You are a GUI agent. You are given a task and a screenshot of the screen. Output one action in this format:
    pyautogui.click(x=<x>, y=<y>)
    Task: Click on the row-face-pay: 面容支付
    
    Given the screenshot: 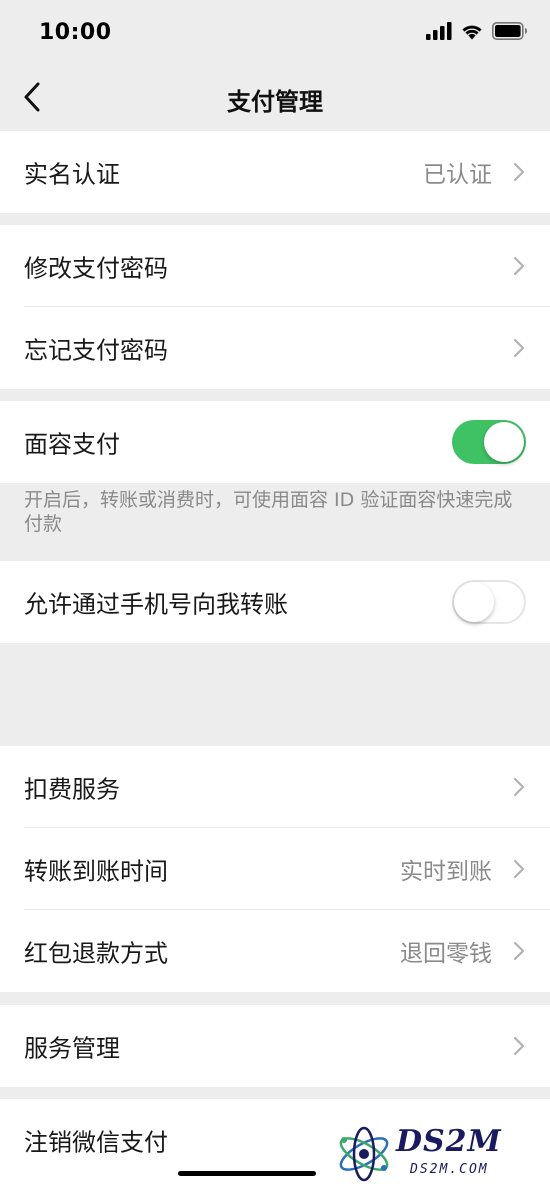 What is the action you would take?
    pyautogui.click(x=275, y=442)
    